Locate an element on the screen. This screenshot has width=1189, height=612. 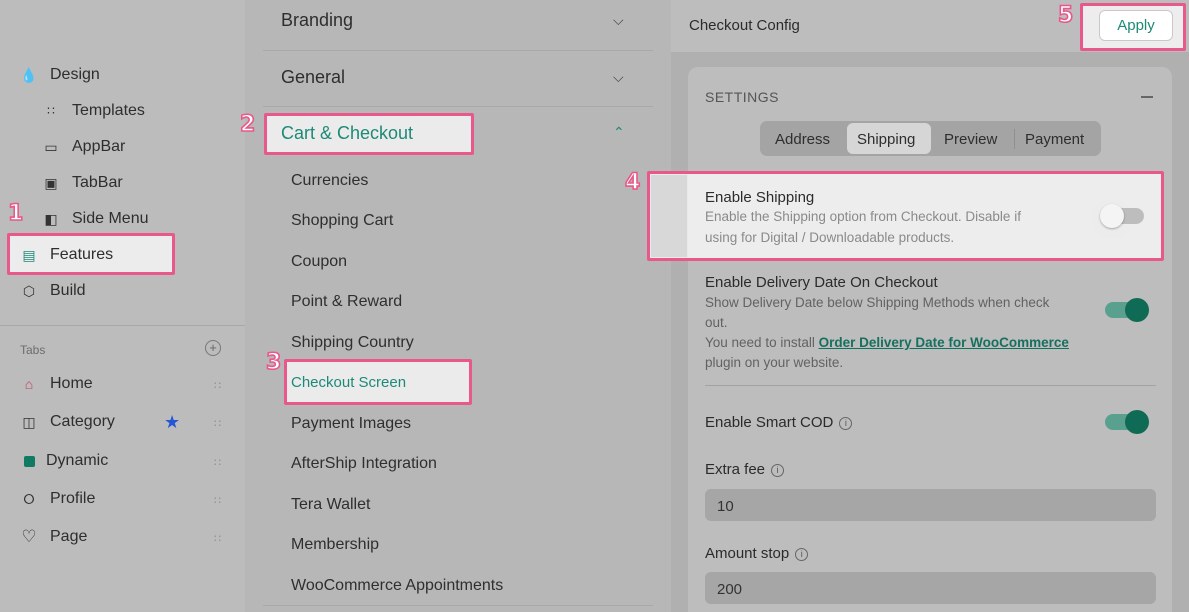
tab-item-category: ◫ Category is located at coordinates (67, 422).